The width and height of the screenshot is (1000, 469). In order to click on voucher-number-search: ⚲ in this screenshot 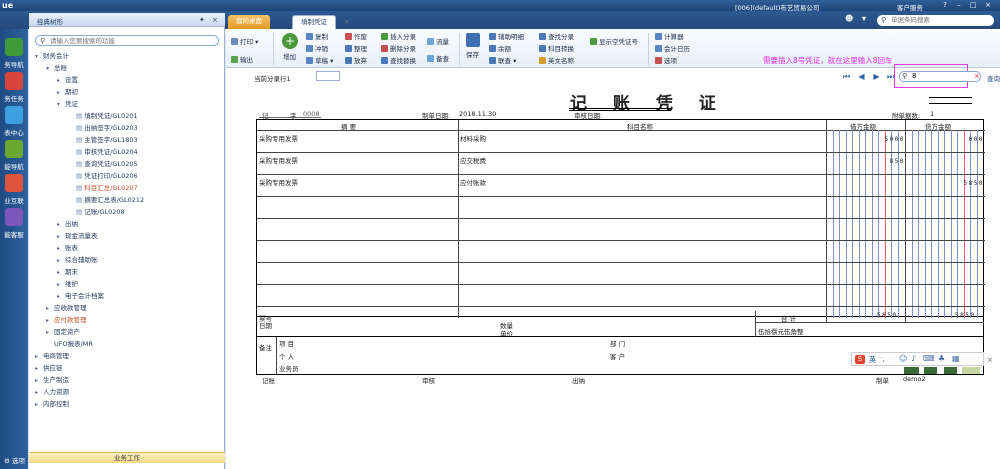, I will do `click(940, 76)`.